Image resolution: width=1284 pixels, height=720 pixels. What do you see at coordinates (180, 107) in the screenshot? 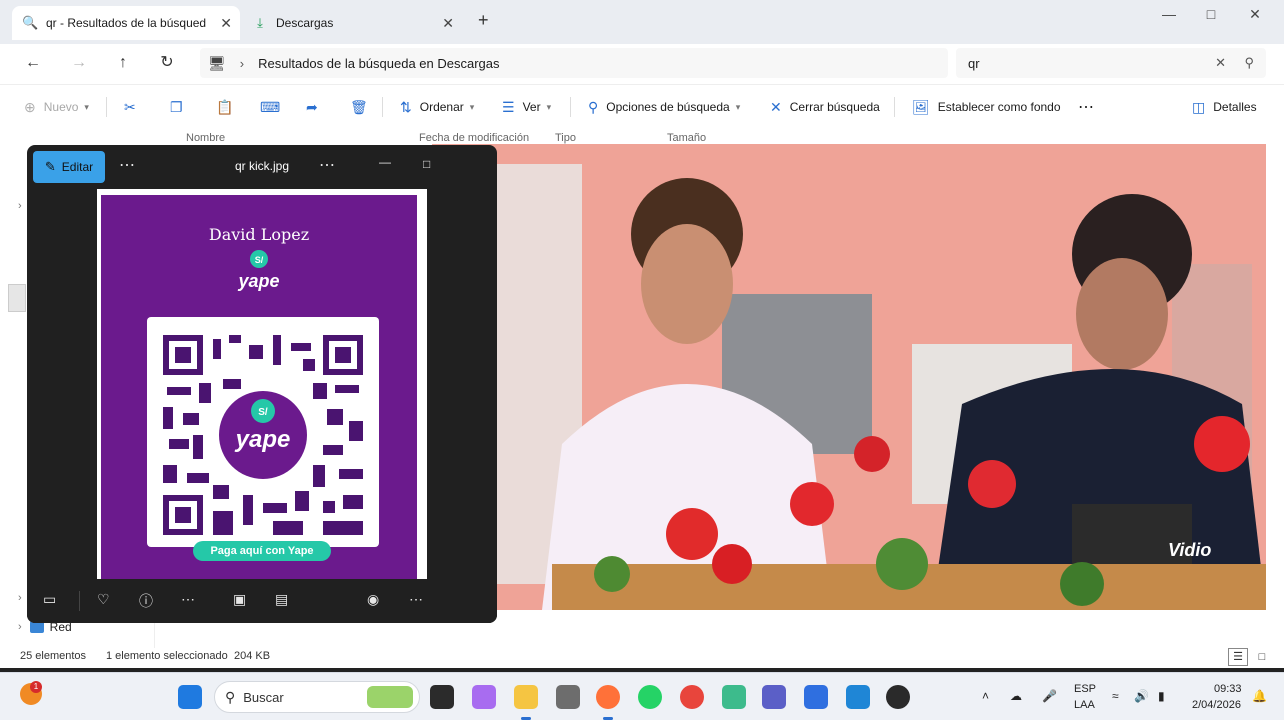
I see `copy-button: ❐` at bounding box center [180, 107].